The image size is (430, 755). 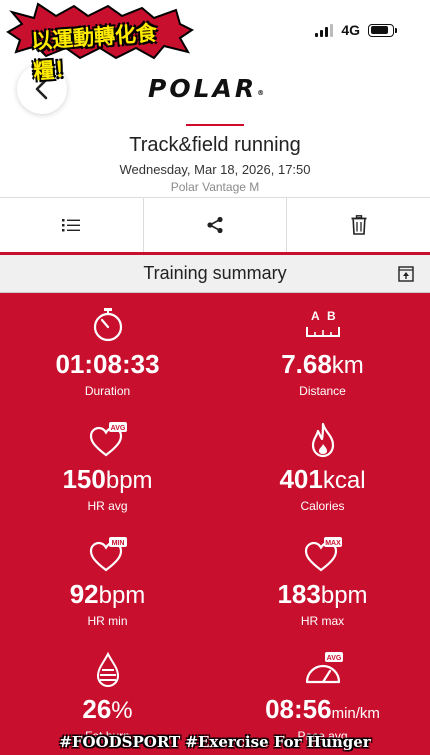 What do you see at coordinates (322, 364) in the screenshot?
I see `distance-value: 7.68km` at bounding box center [322, 364].